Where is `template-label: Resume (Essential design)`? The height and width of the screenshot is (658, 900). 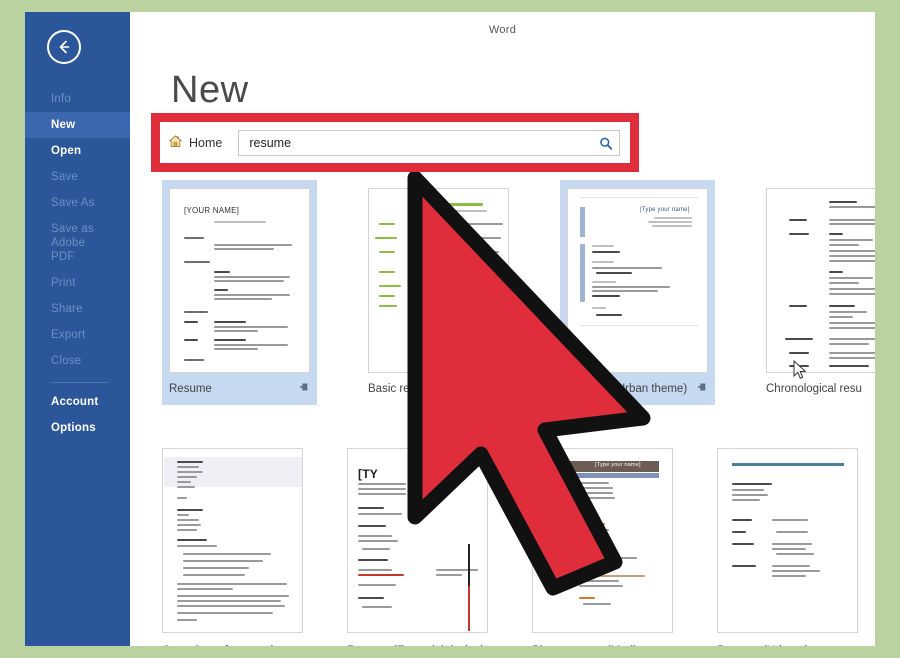 template-label: Resume (Essential design) is located at coordinates (415, 645).